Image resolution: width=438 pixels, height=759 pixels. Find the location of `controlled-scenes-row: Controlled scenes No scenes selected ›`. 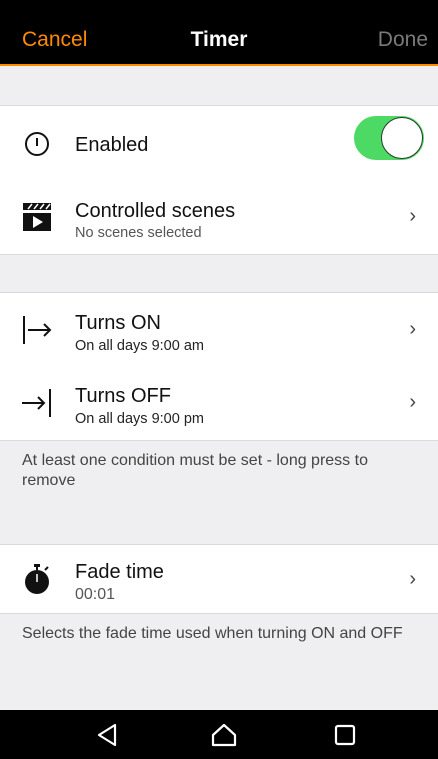

controlled-scenes-row: Controlled scenes No scenes selected › is located at coordinates (219, 218).